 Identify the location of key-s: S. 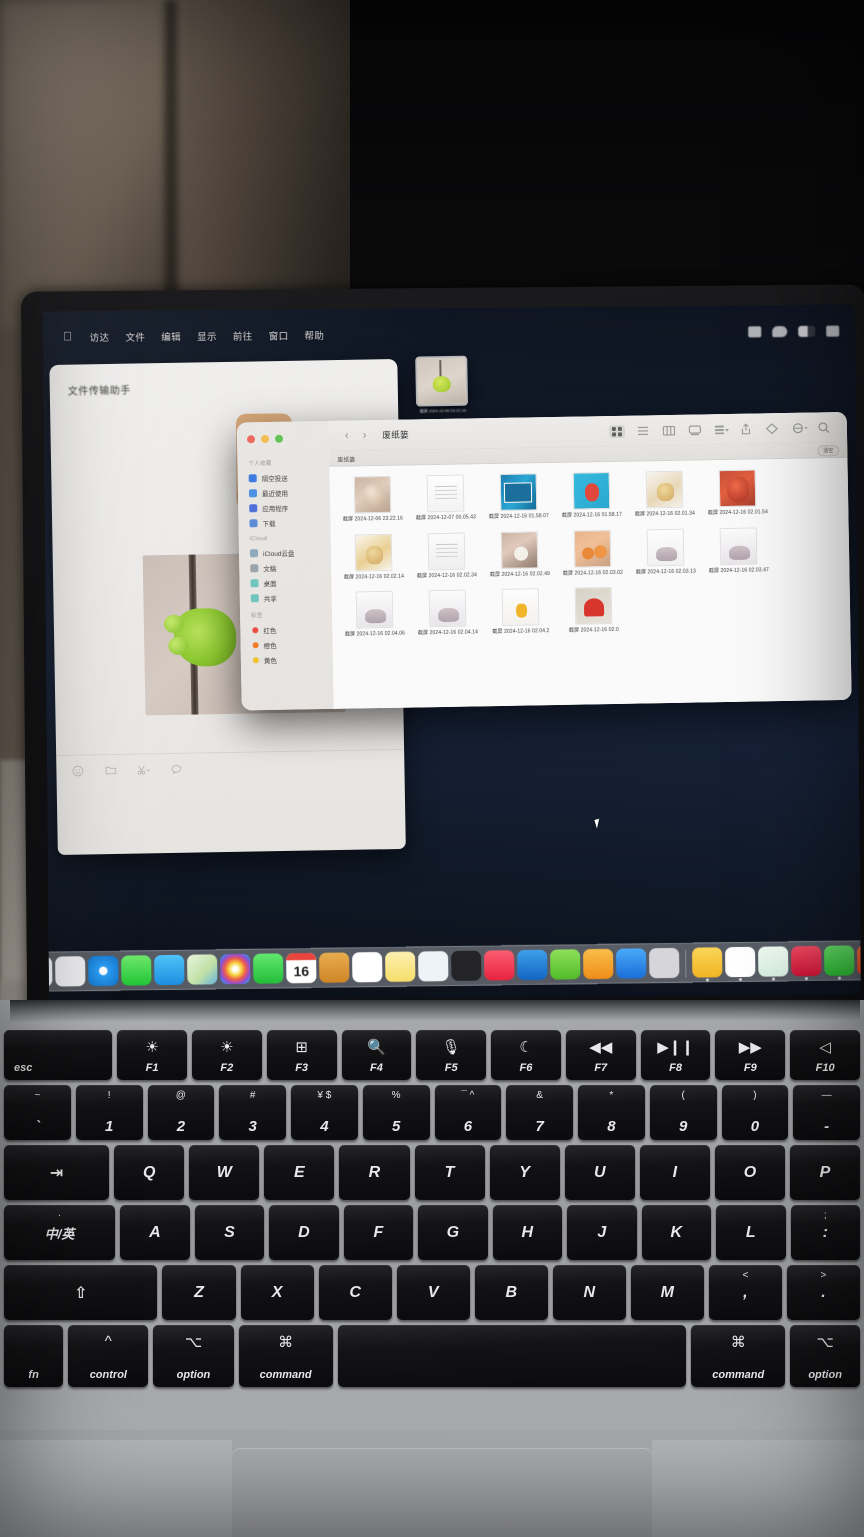
(229, 1232).